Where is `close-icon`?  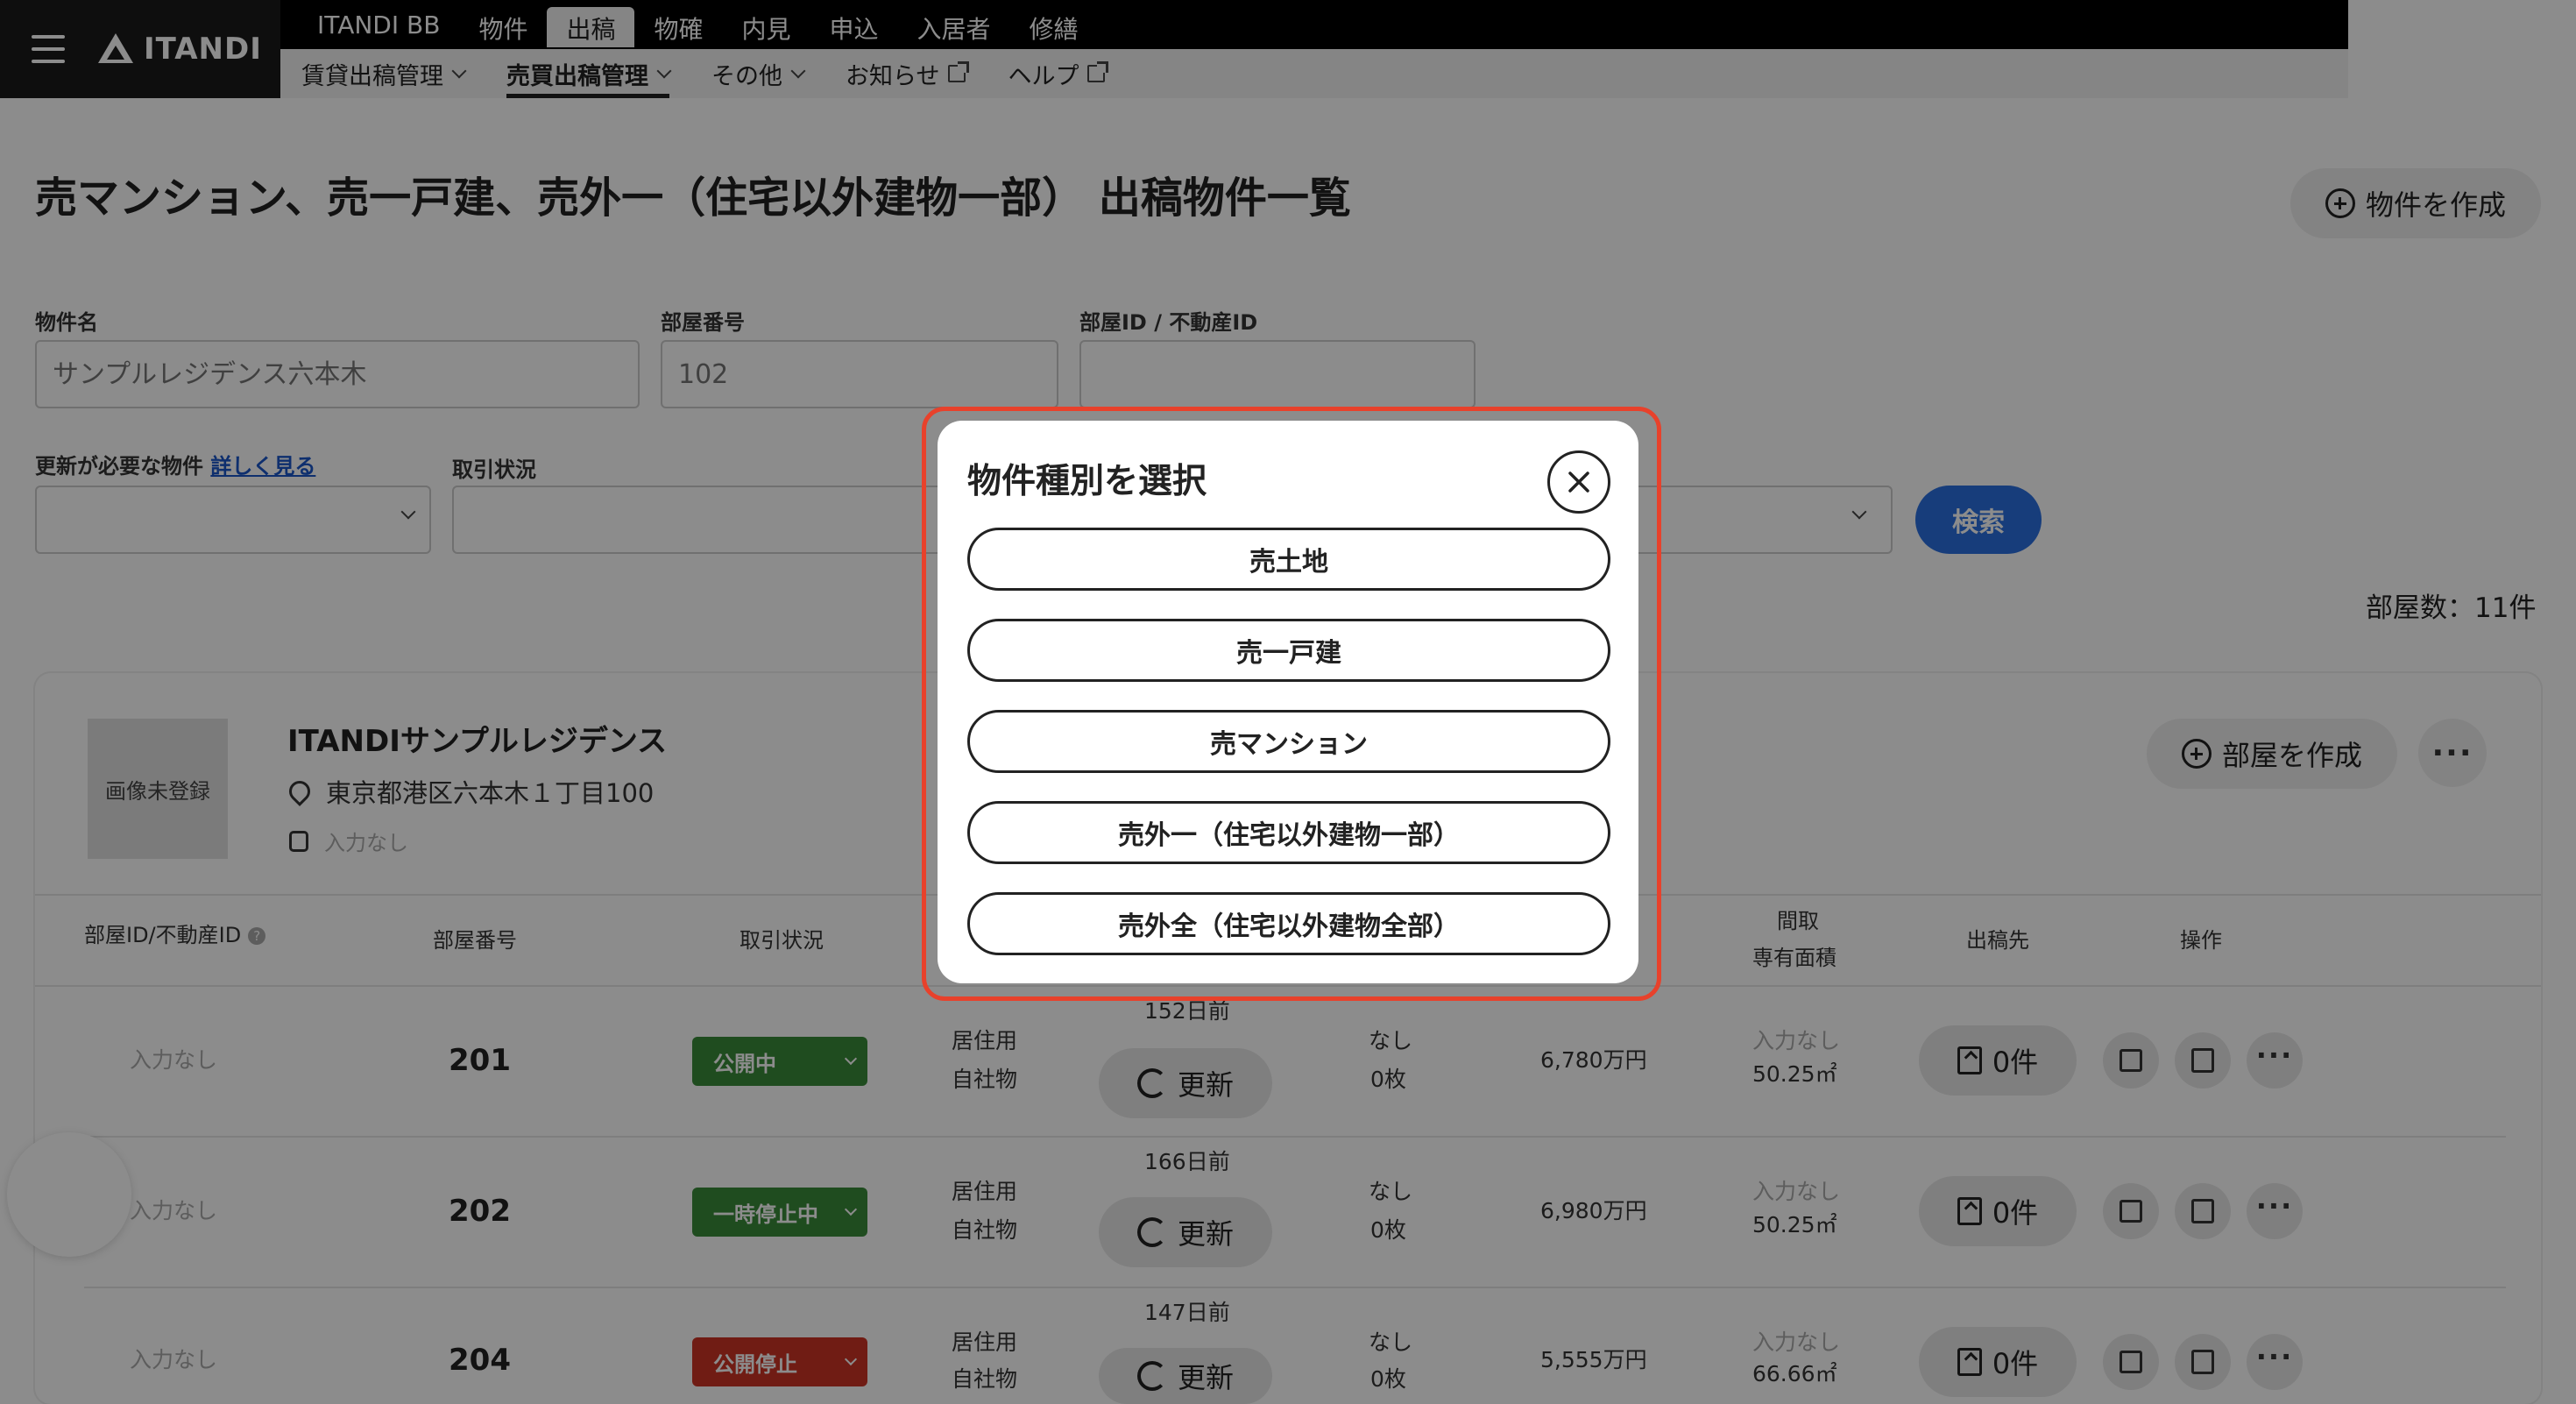 close-icon is located at coordinates (1578, 483).